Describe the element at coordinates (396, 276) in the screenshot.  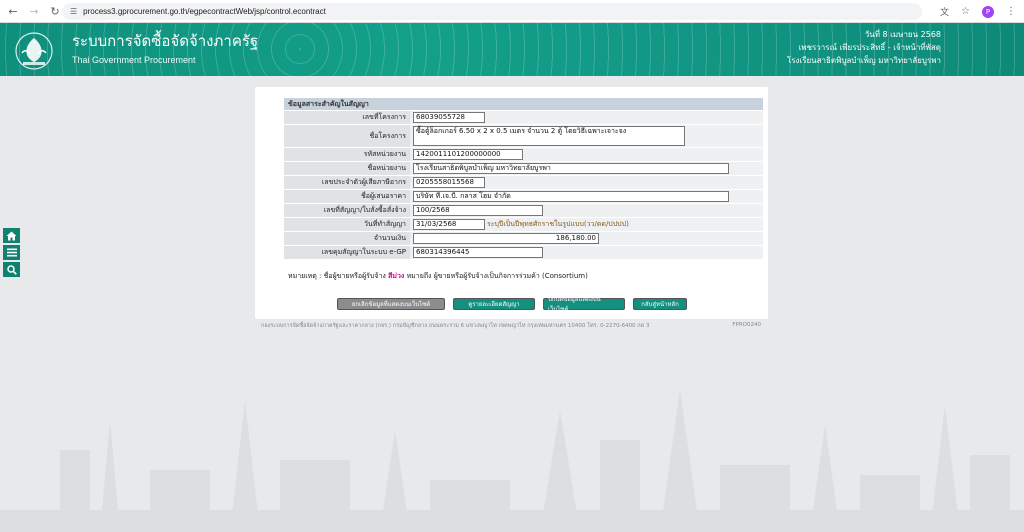
I see `remark-mark: สีม่วง` at that location.